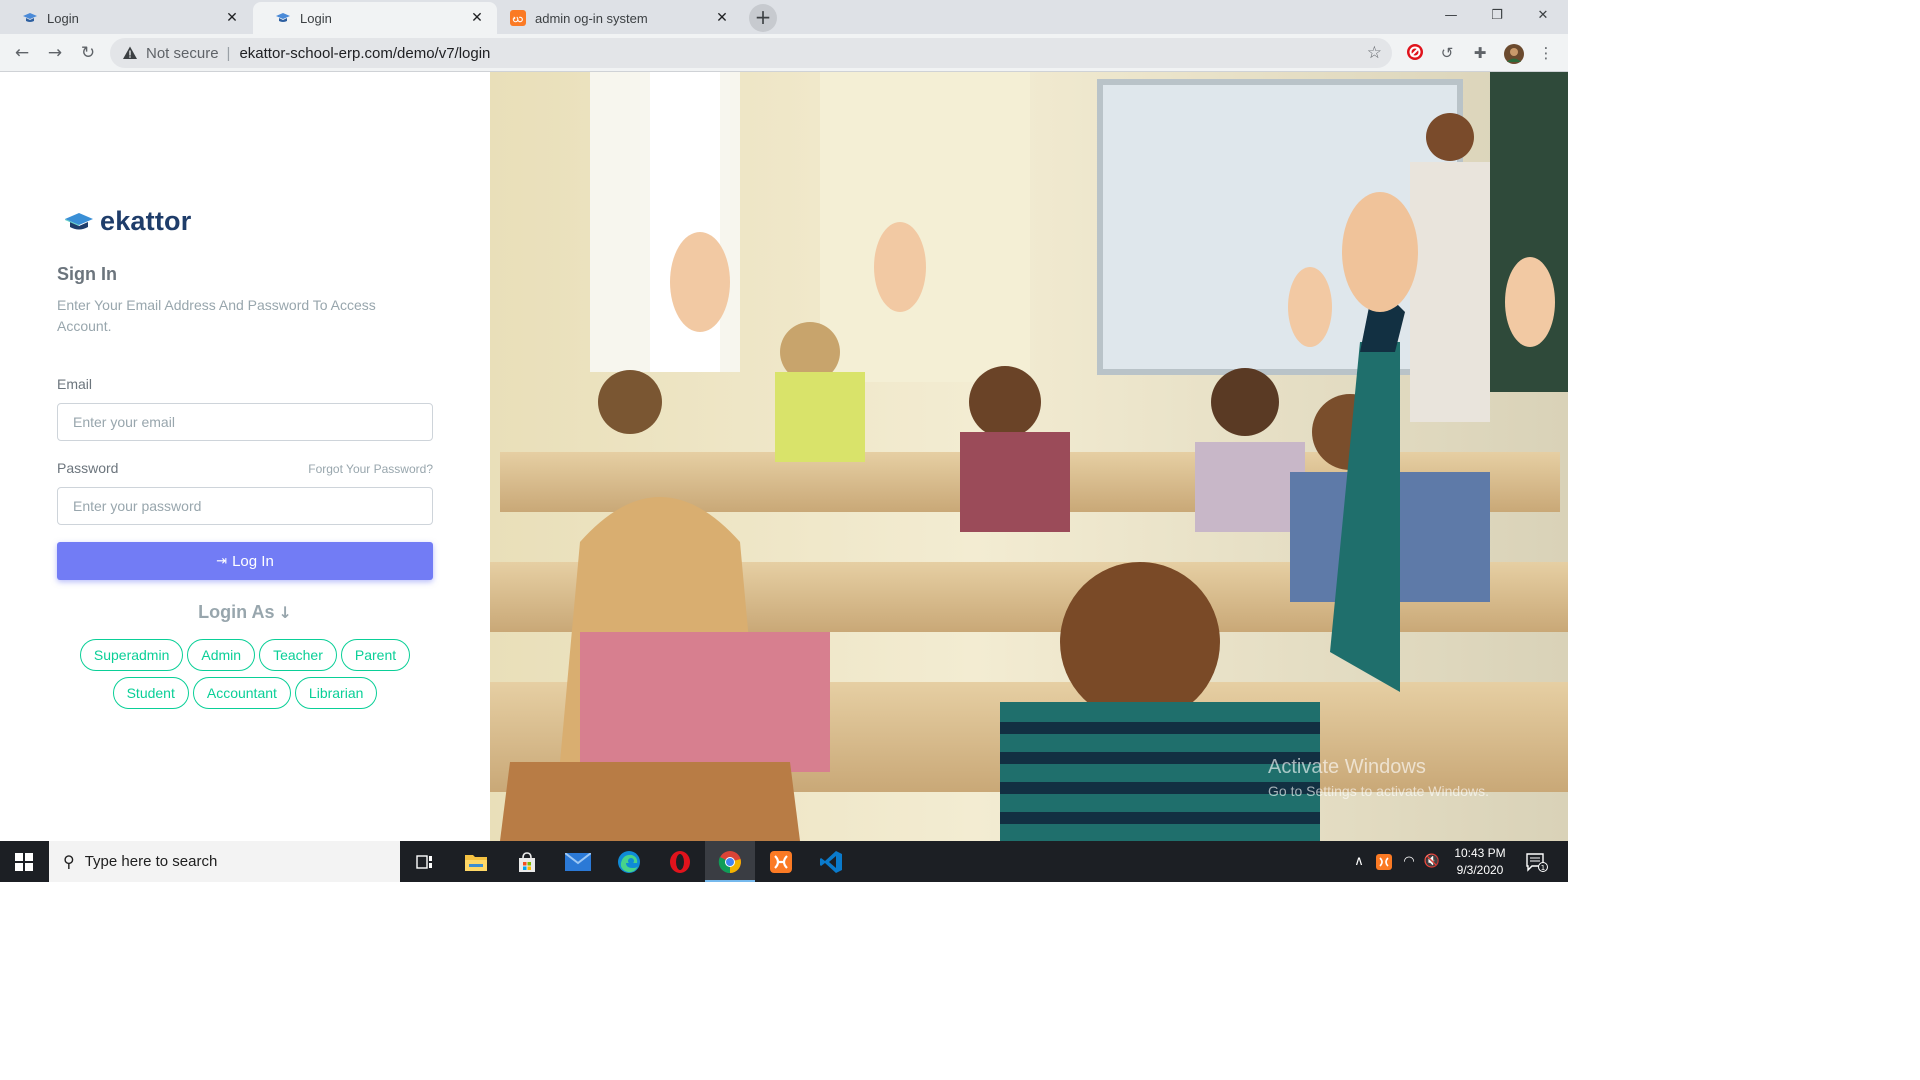 The width and height of the screenshot is (1920, 1080). What do you see at coordinates (1513, 53) in the screenshot?
I see `profile-avatar` at bounding box center [1513, 53].